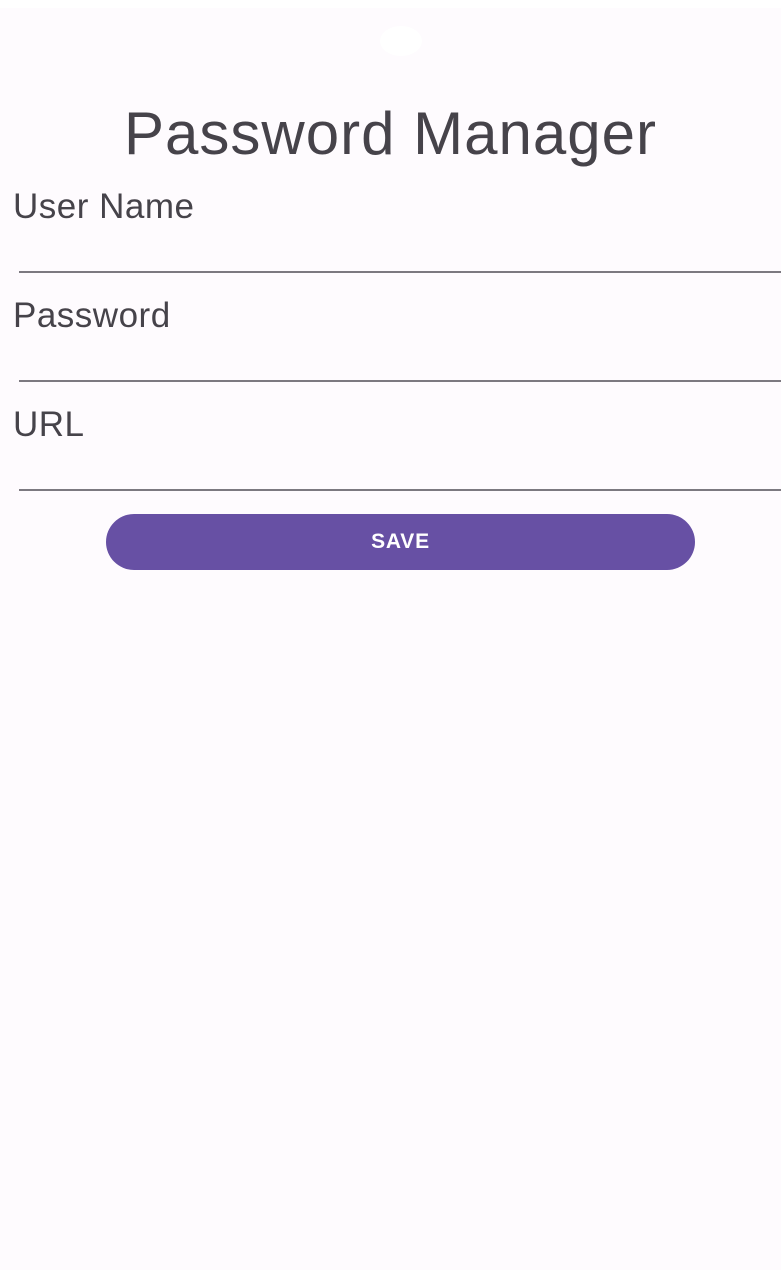  I want to click on user-name-label: User Name, so click(104, 206).